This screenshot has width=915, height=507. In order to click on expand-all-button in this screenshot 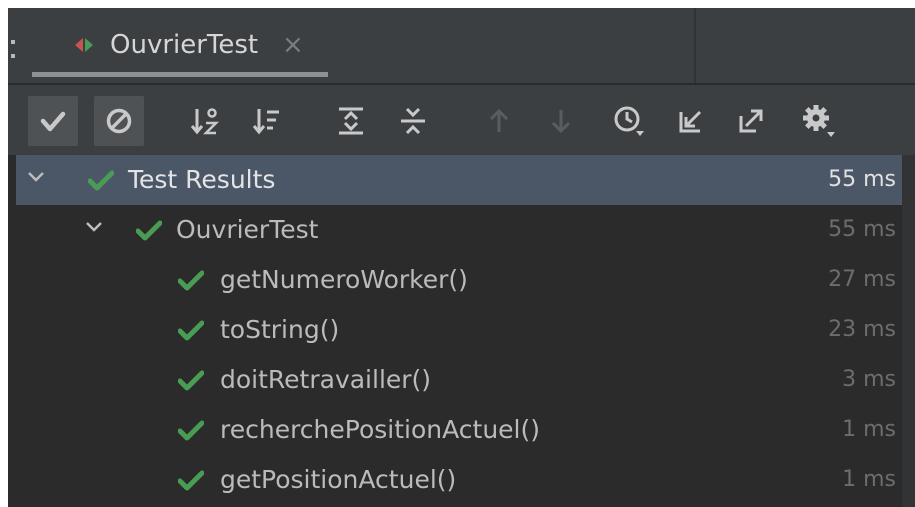, I will do `click(351, 121)`.